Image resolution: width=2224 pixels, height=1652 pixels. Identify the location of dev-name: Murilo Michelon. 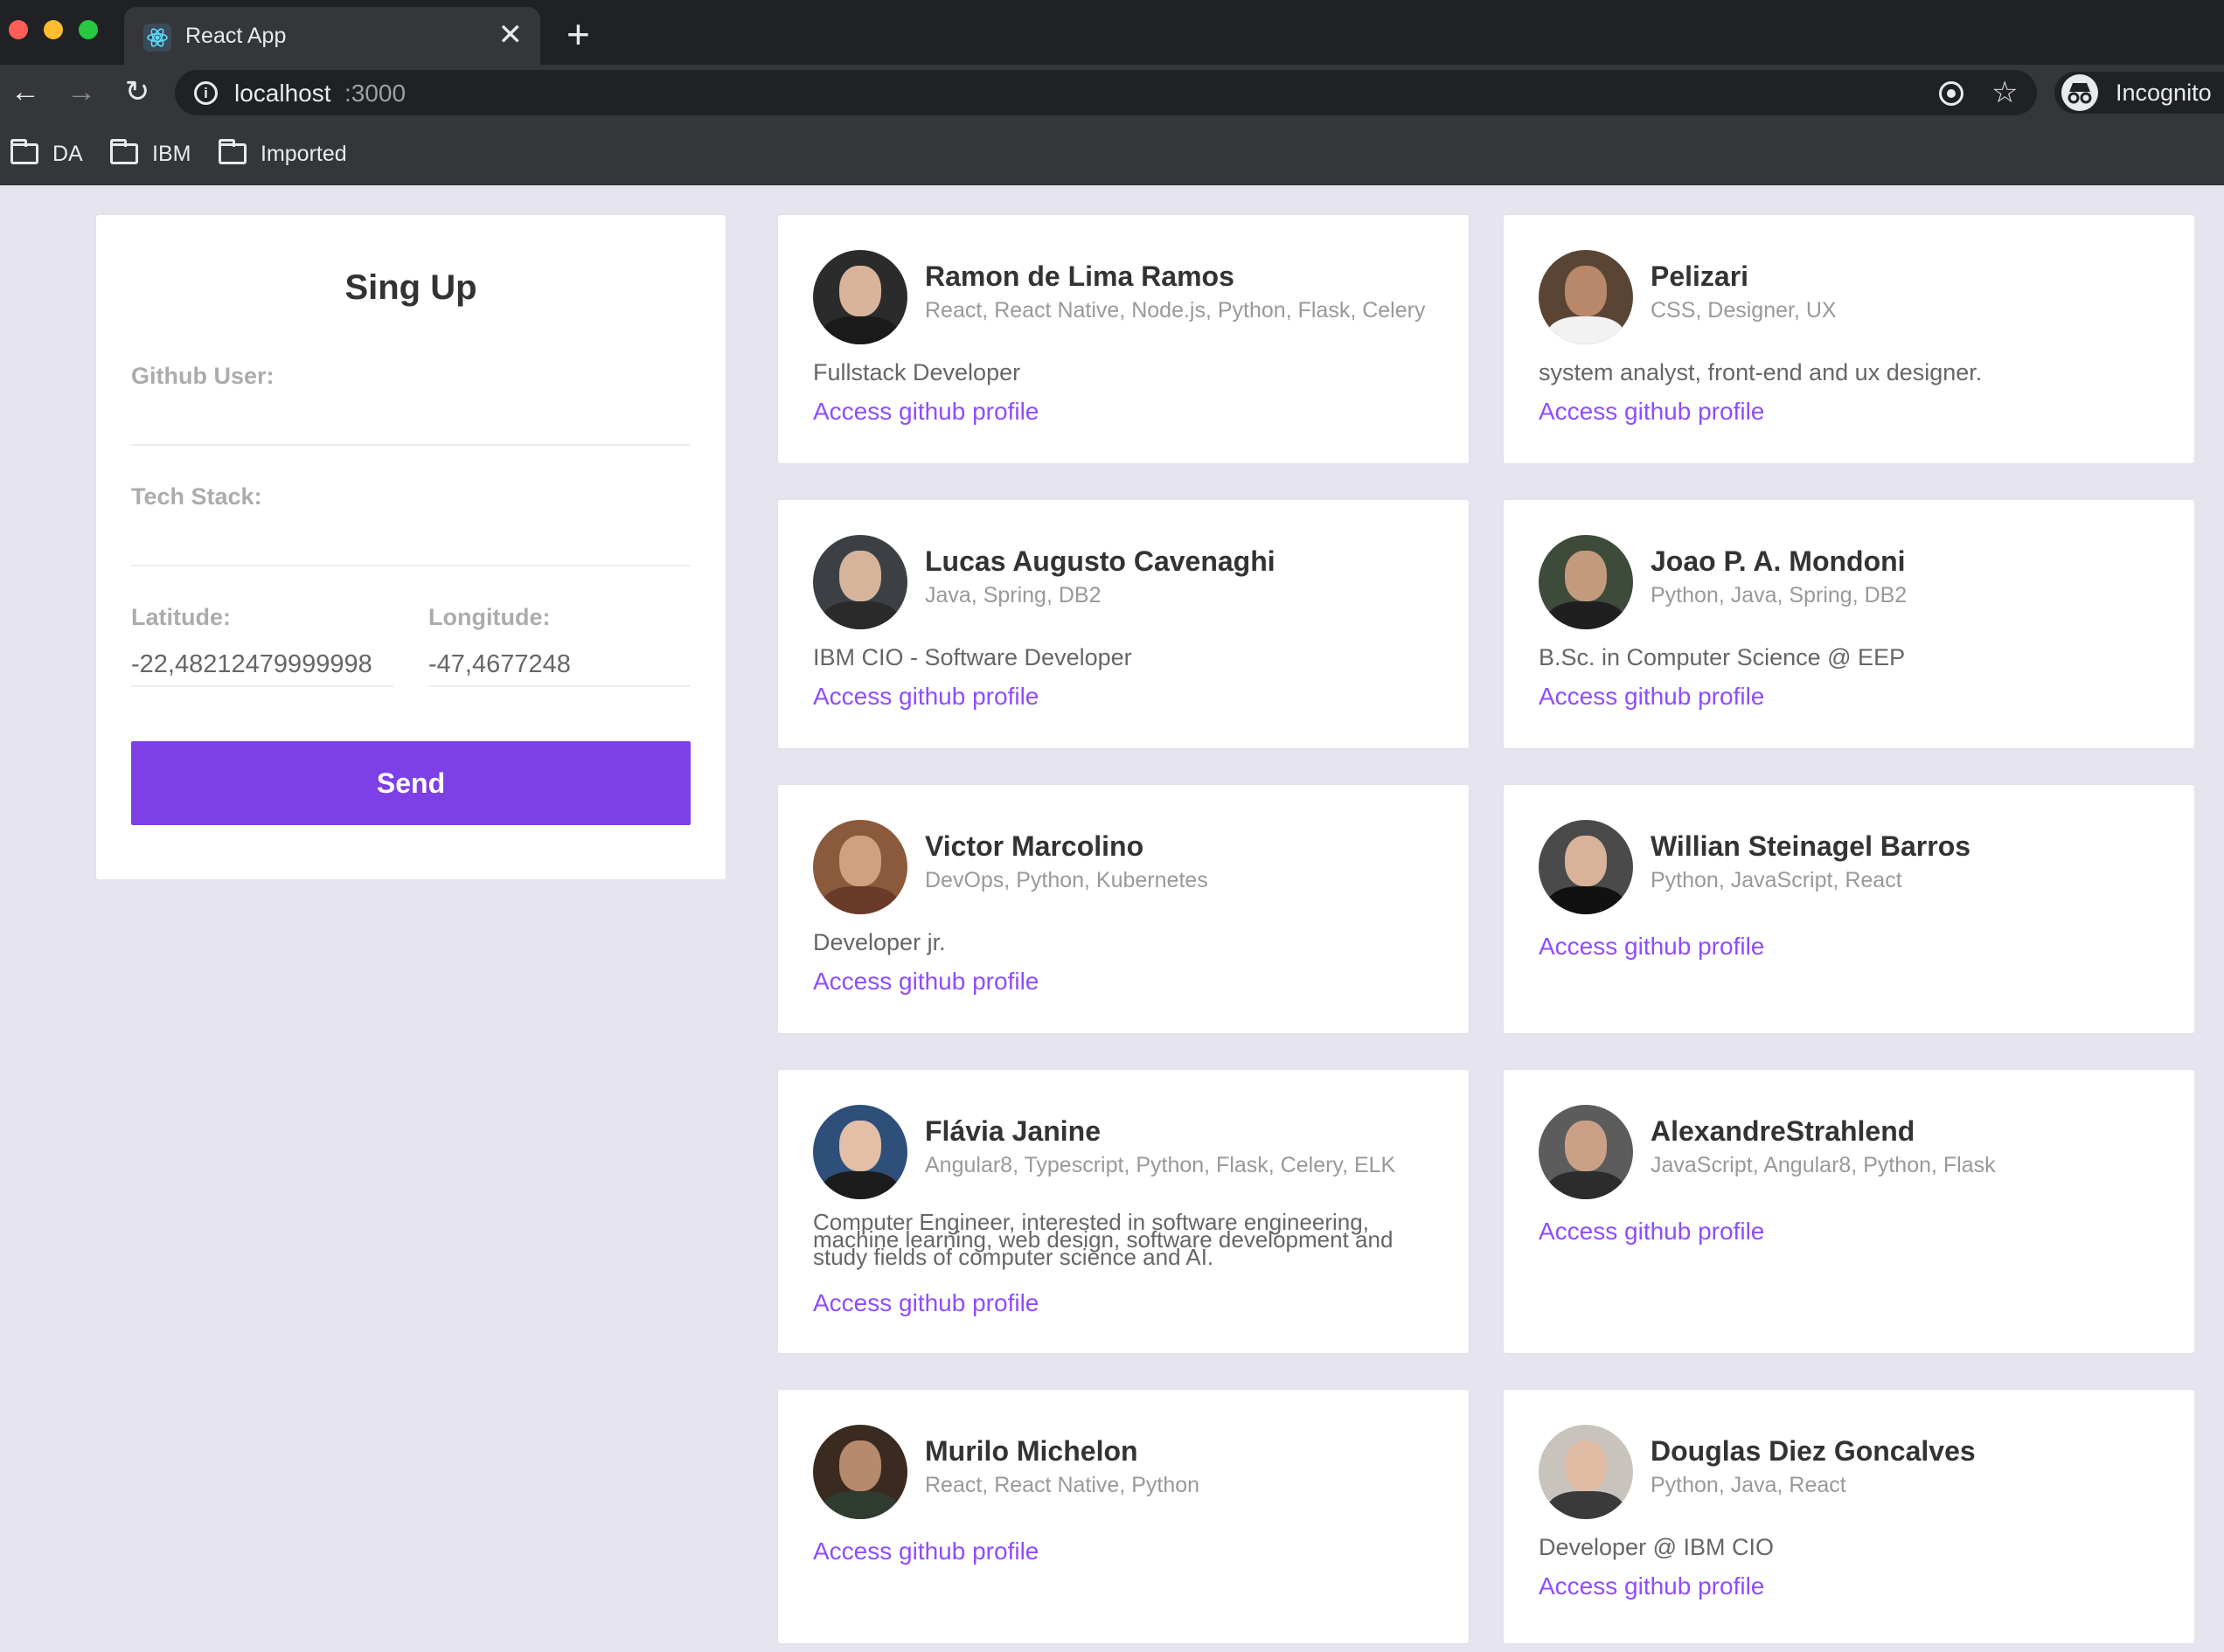
(1031, 1451).